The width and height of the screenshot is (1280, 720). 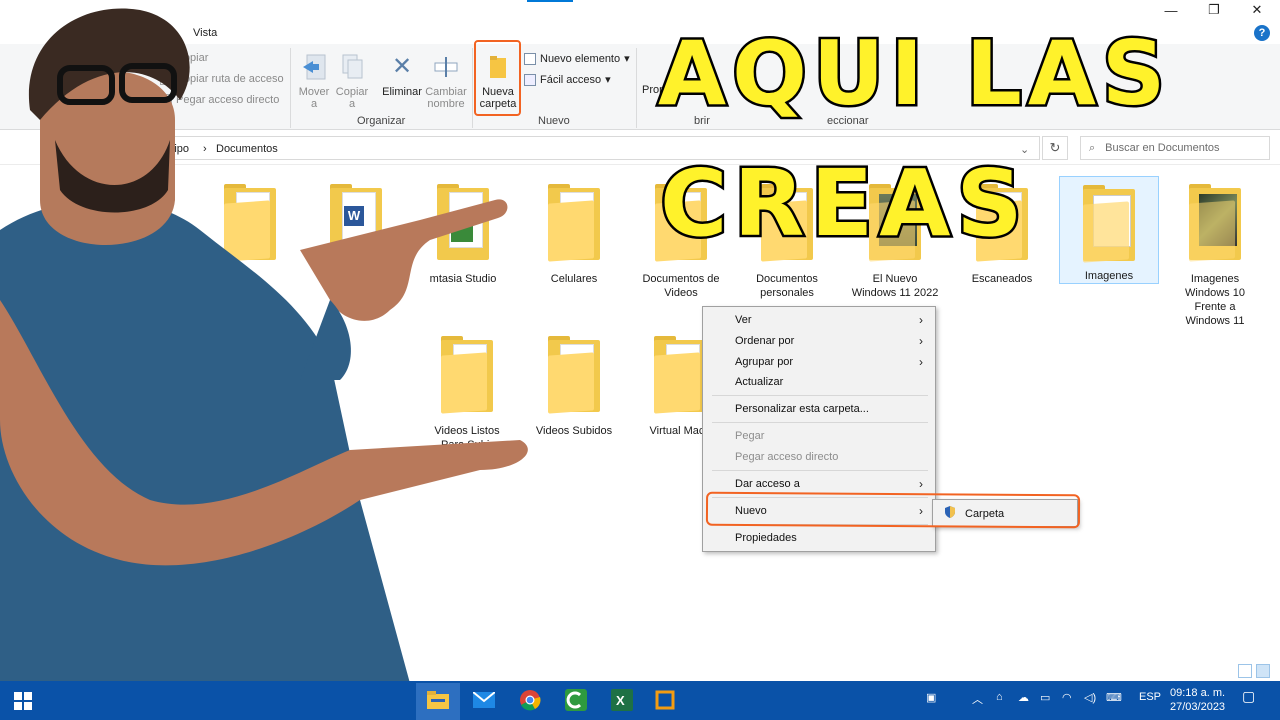 What do you see at coordinates (192, 58) in the screenshot?
I see `copy-label: Copiar` at bounding box center [192, 58].